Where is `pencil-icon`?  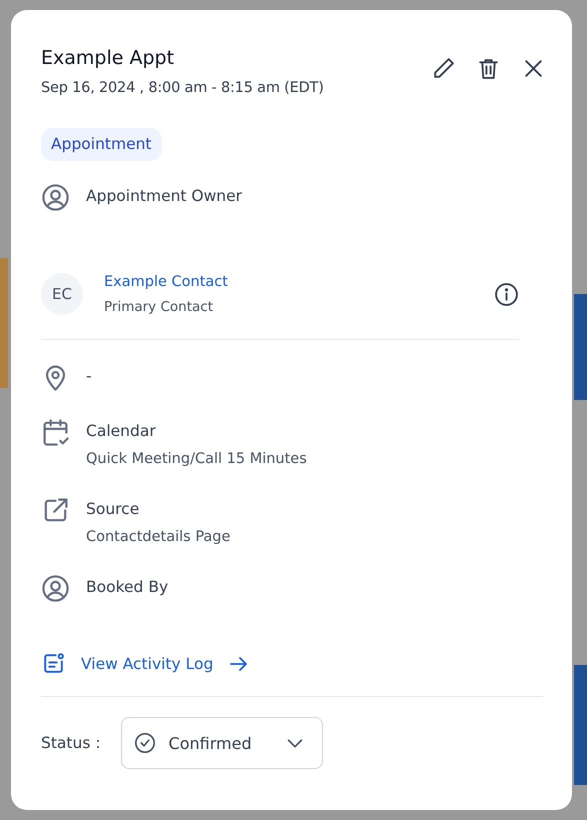 pencil-icon is located at coordinates (443, 68).